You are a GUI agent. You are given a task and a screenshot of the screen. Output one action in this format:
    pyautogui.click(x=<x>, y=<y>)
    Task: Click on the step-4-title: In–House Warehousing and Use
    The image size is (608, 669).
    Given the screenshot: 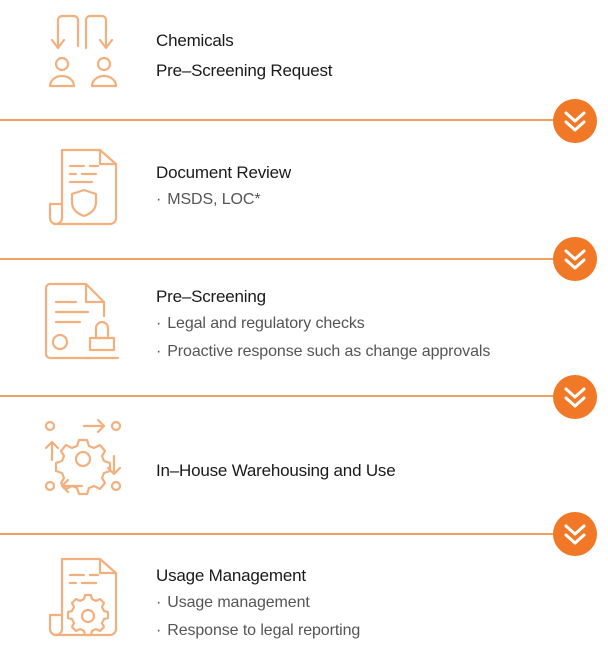 What is the action you would take?
    pyautogui.click(x=276, y=471)
    